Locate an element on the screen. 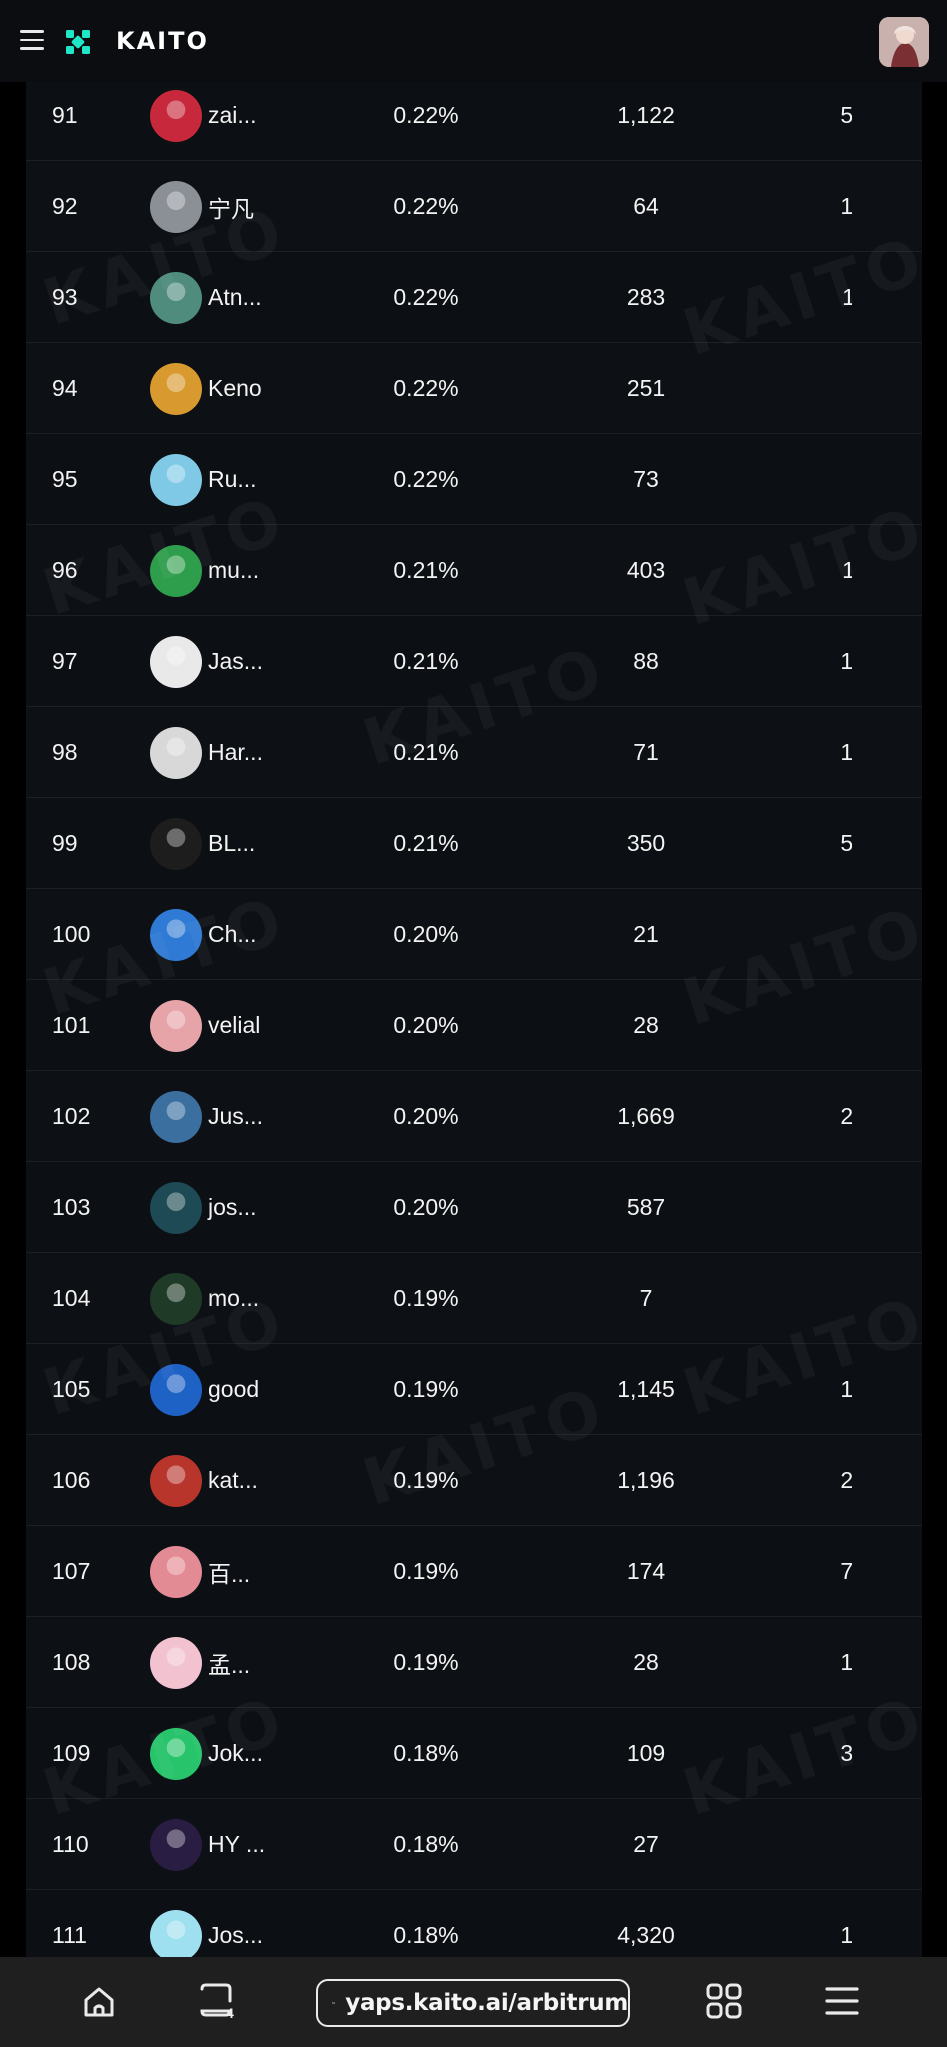  rank-cell: 106 is located at coordinates (71, 1480).